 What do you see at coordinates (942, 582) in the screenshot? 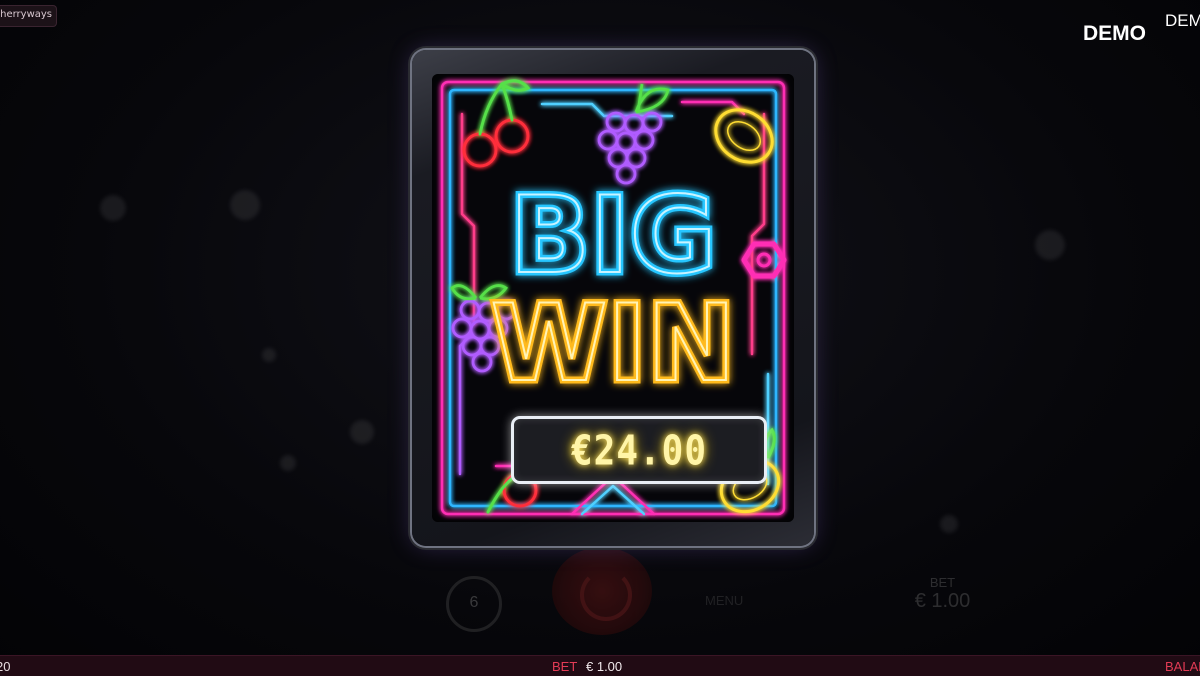
I see `bet-selector-label: BET` at bounding box center [942, 582].